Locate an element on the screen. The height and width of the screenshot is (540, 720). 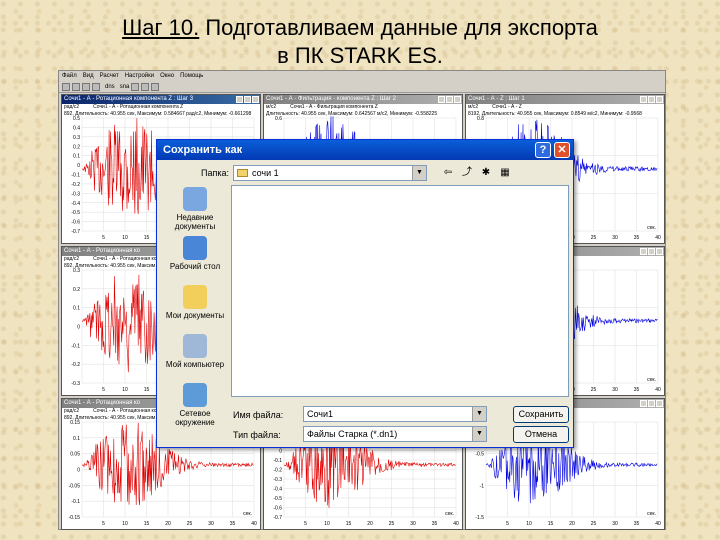
up-folder-icon: ⤴ is located at coordinates (467, 173).